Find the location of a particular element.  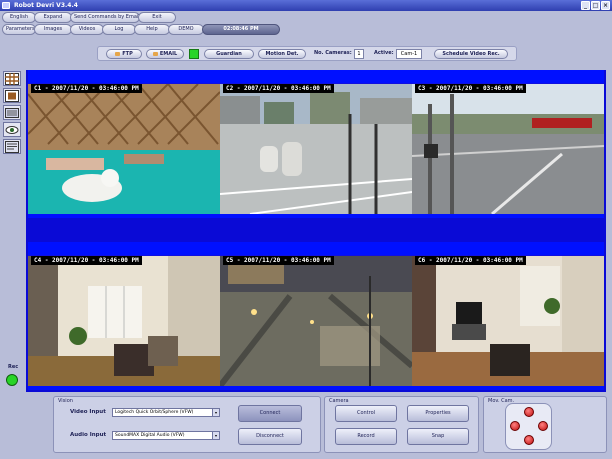

record-button: Record is located at coordinates (366, 436).